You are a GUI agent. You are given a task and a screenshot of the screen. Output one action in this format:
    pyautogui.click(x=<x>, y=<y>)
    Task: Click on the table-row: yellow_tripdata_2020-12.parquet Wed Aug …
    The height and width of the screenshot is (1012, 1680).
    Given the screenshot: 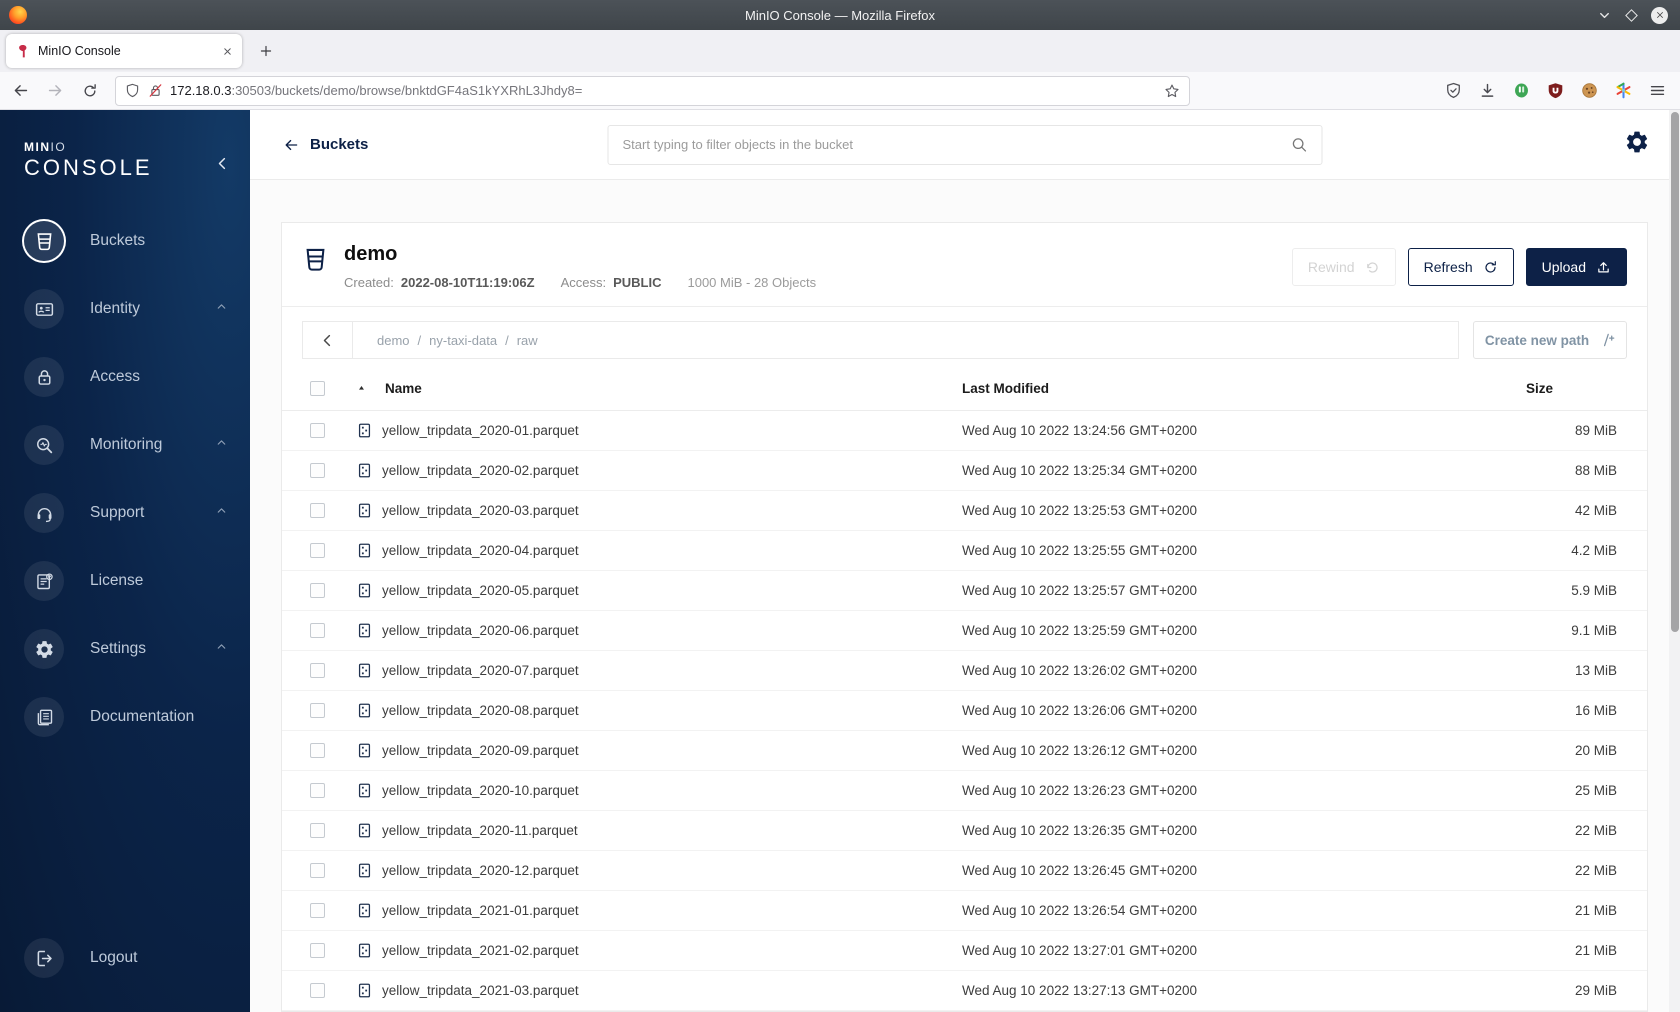 What is the action you would take?
    pyautogui.click(x=964, y=871)
    